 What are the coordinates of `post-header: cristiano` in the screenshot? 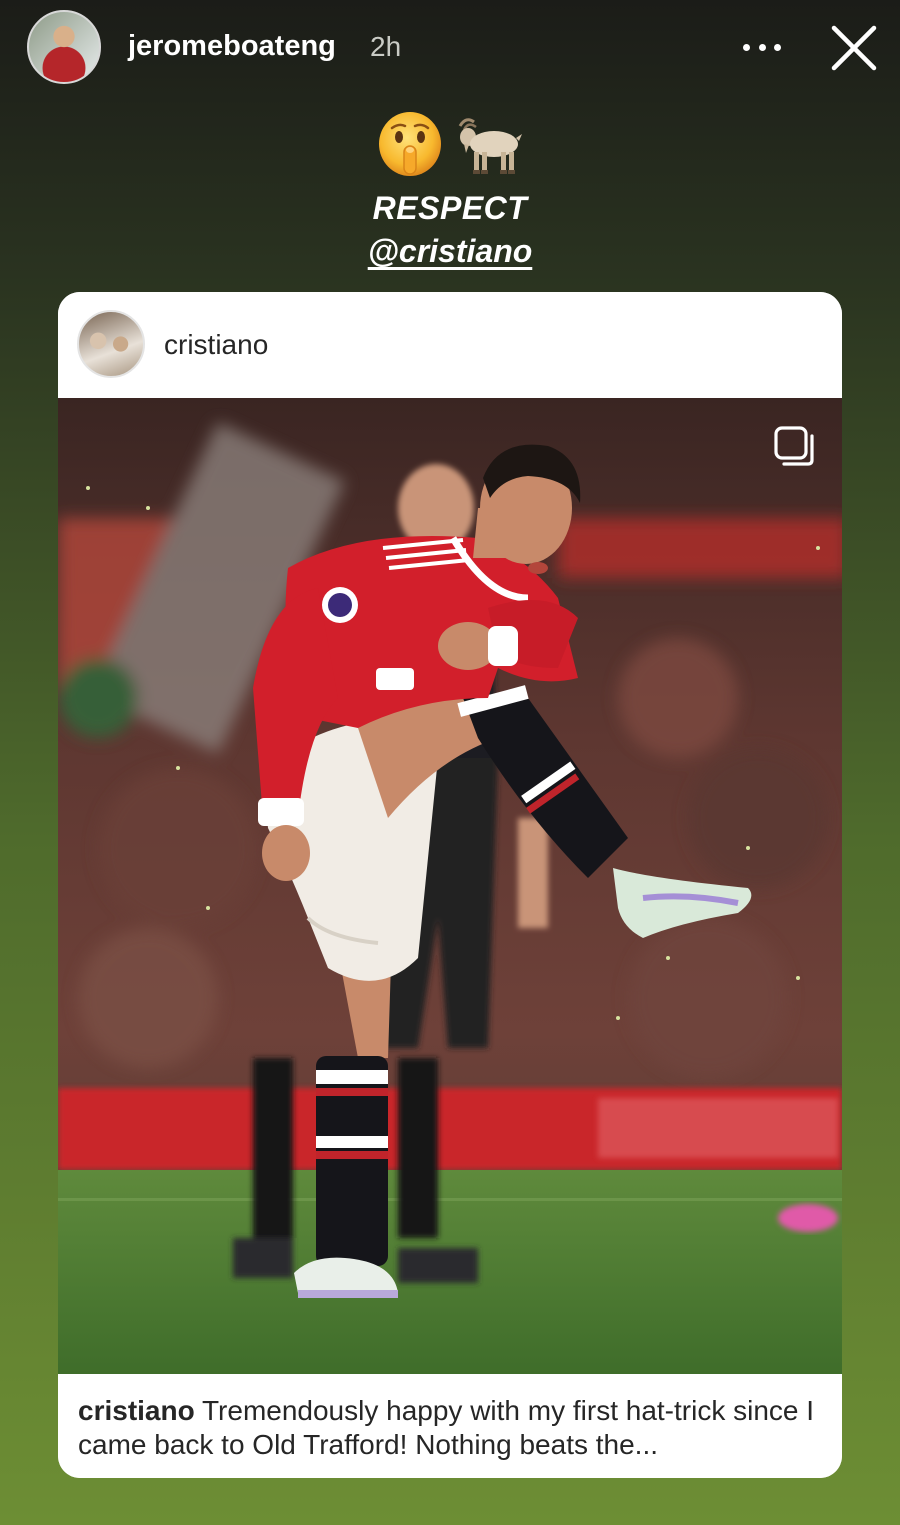 It's located at (450, 345).